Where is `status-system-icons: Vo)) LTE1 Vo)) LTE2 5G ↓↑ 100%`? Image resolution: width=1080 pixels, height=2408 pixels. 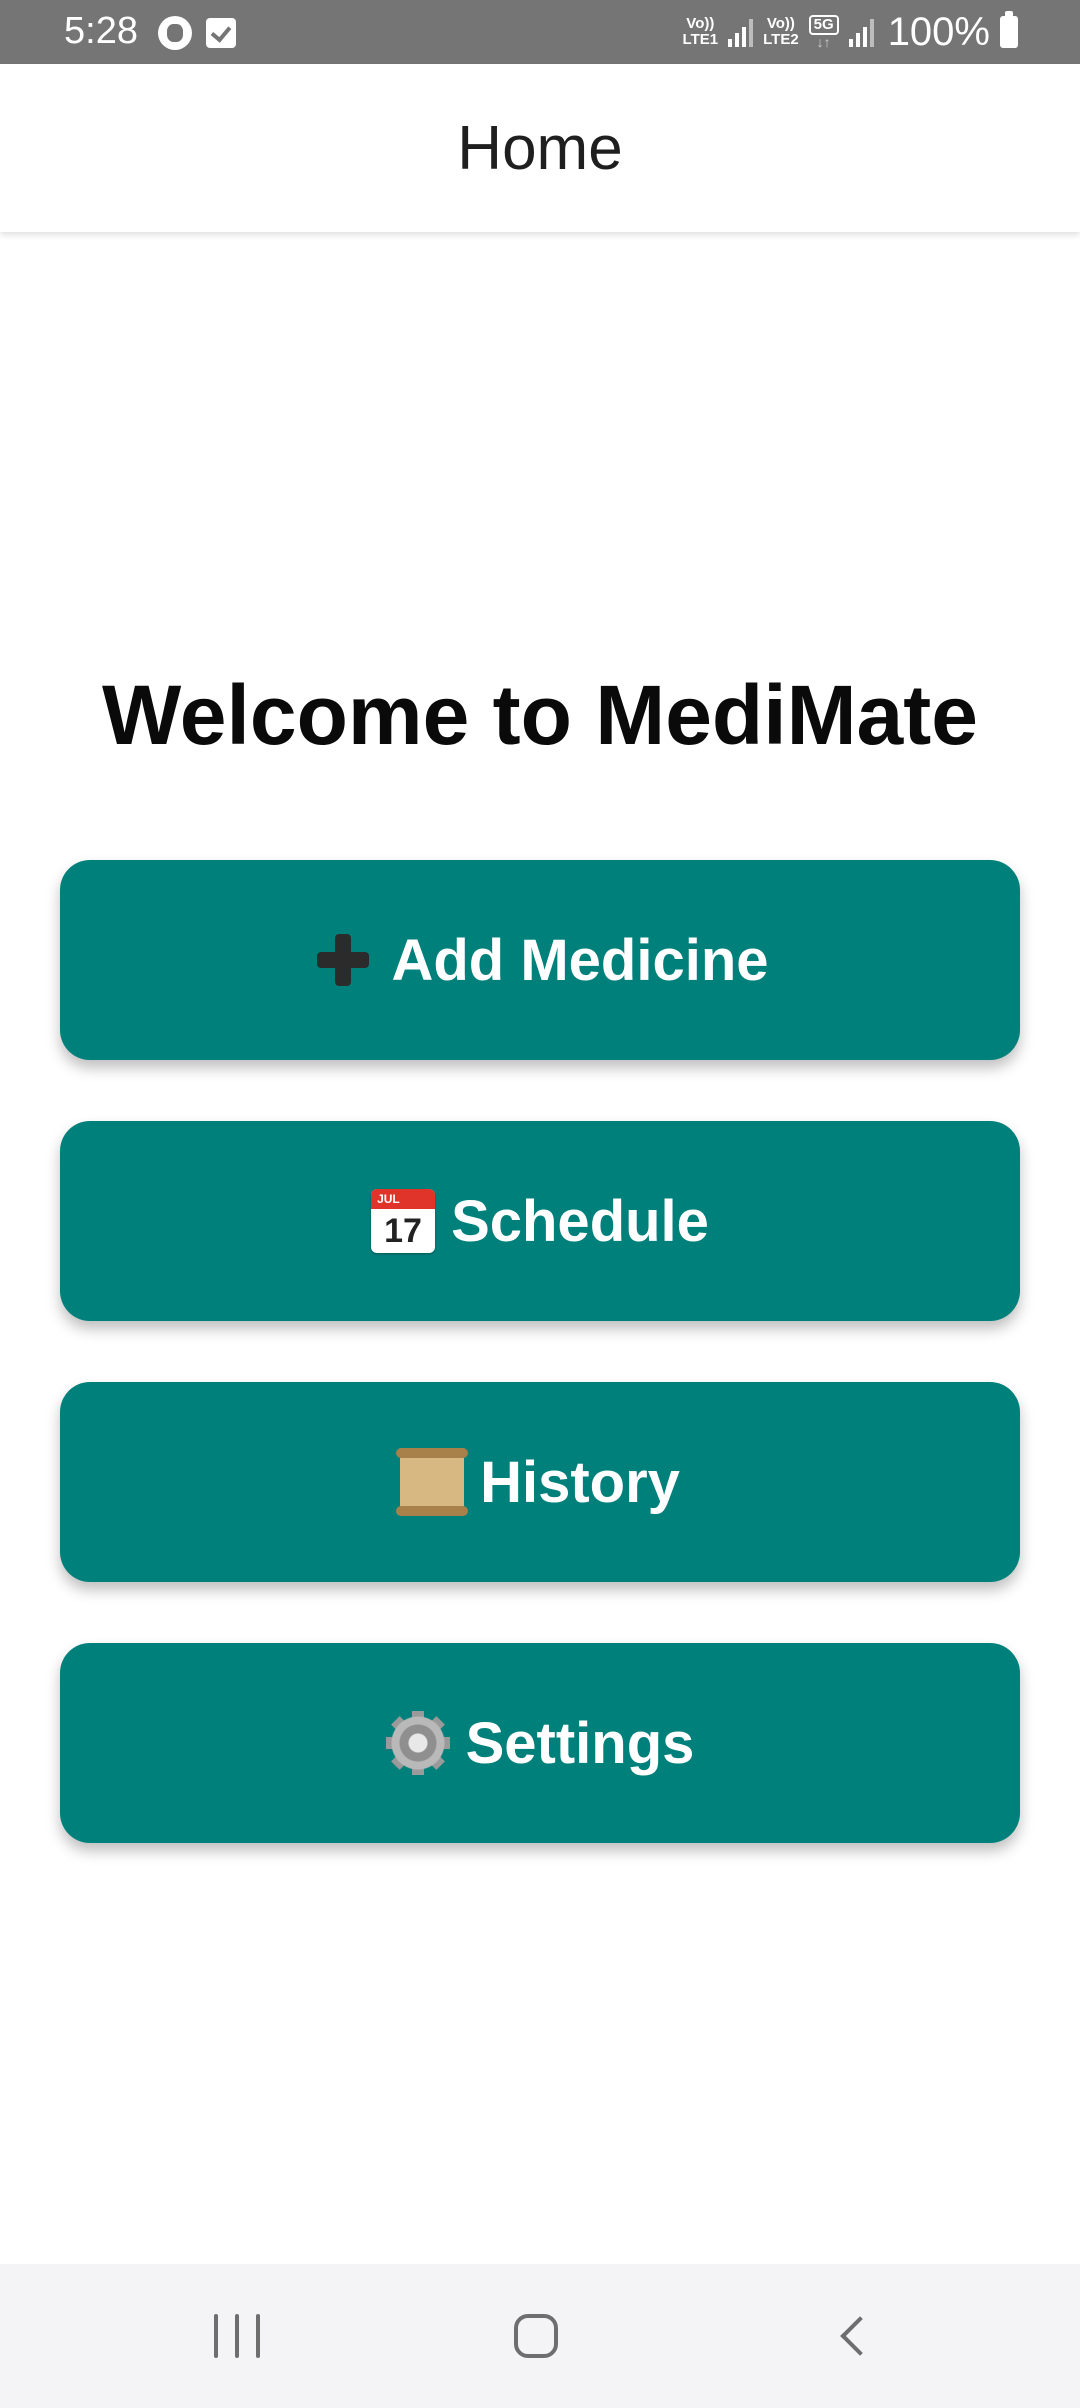 status-system-icons: Vo)) LTE1 Vo)) LTE2 5G ↓↑ 100% is located at coordinates (850, 32).